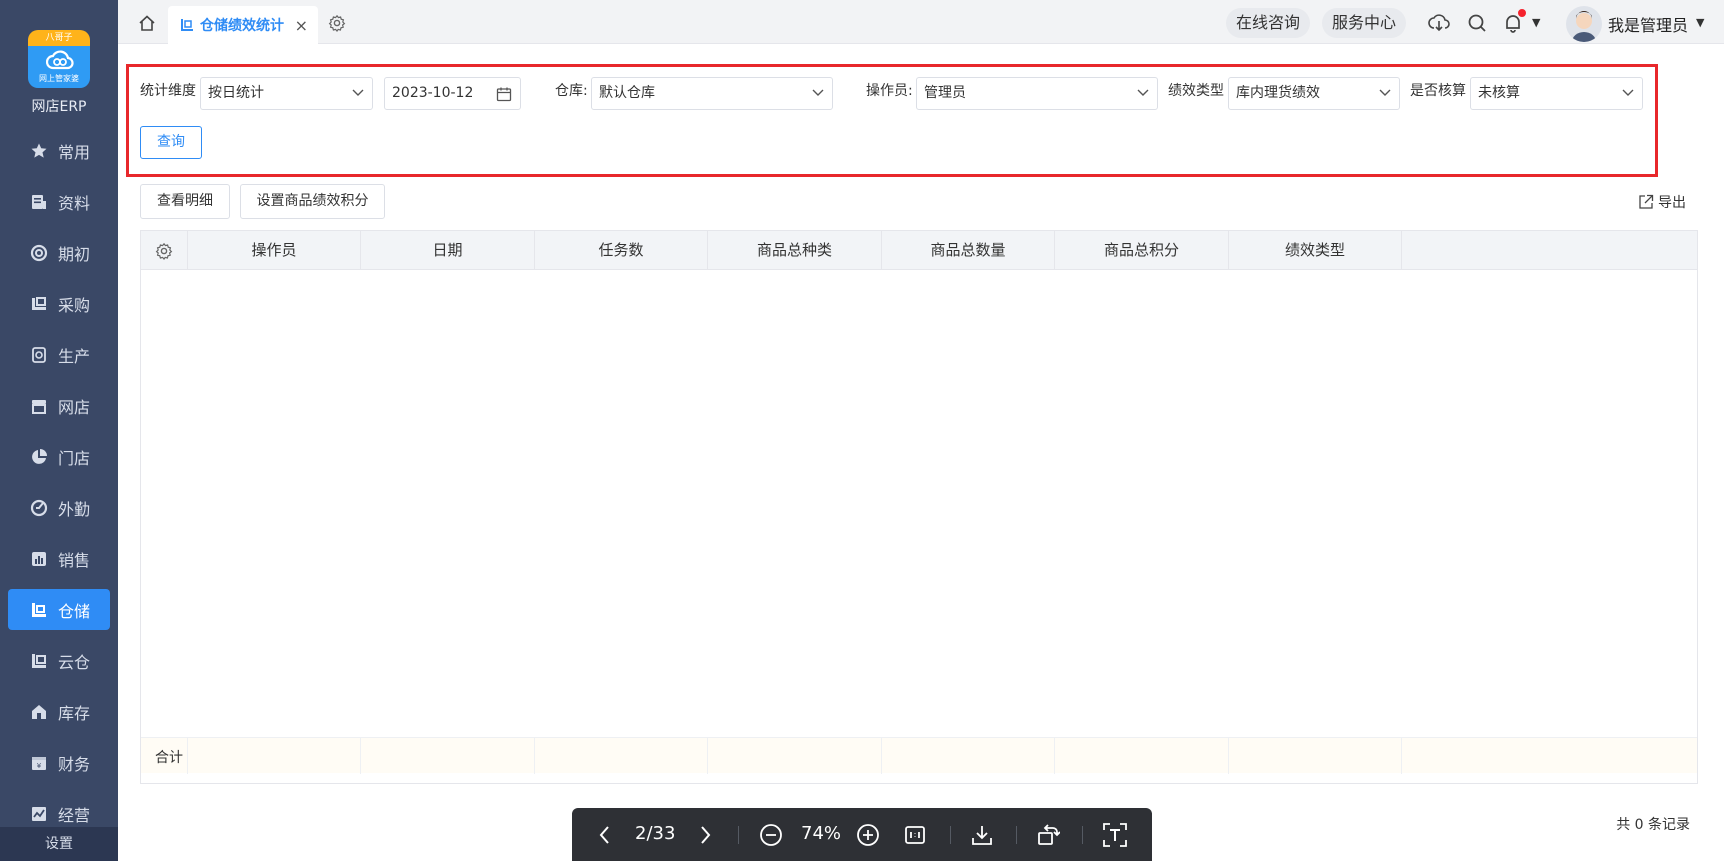 The image size is (1724, 861). Describe the element at coordinates (921, 22) in the screenshot. I see `top-bar: 仓储绩效统计 × 在线咨询 服务中心 ▼ 我是管理员 ▼` at that location.